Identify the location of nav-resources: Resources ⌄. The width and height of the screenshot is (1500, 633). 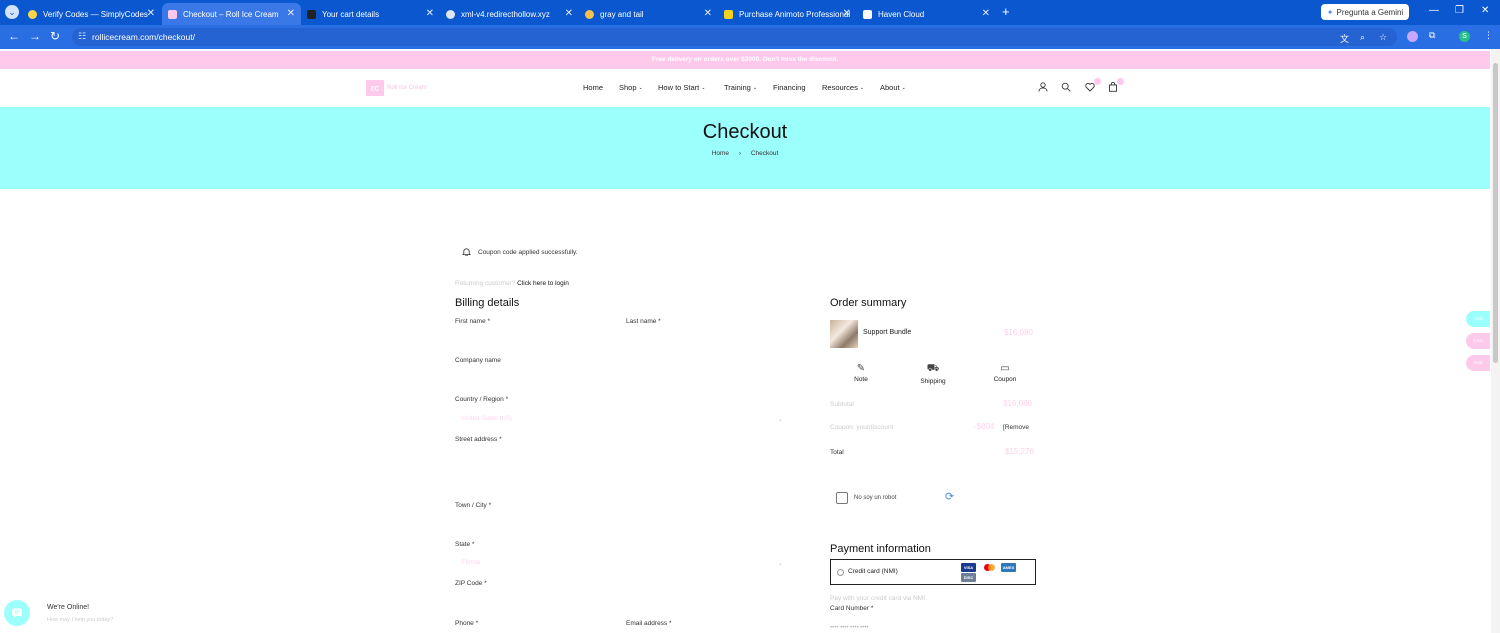
(843, 87).